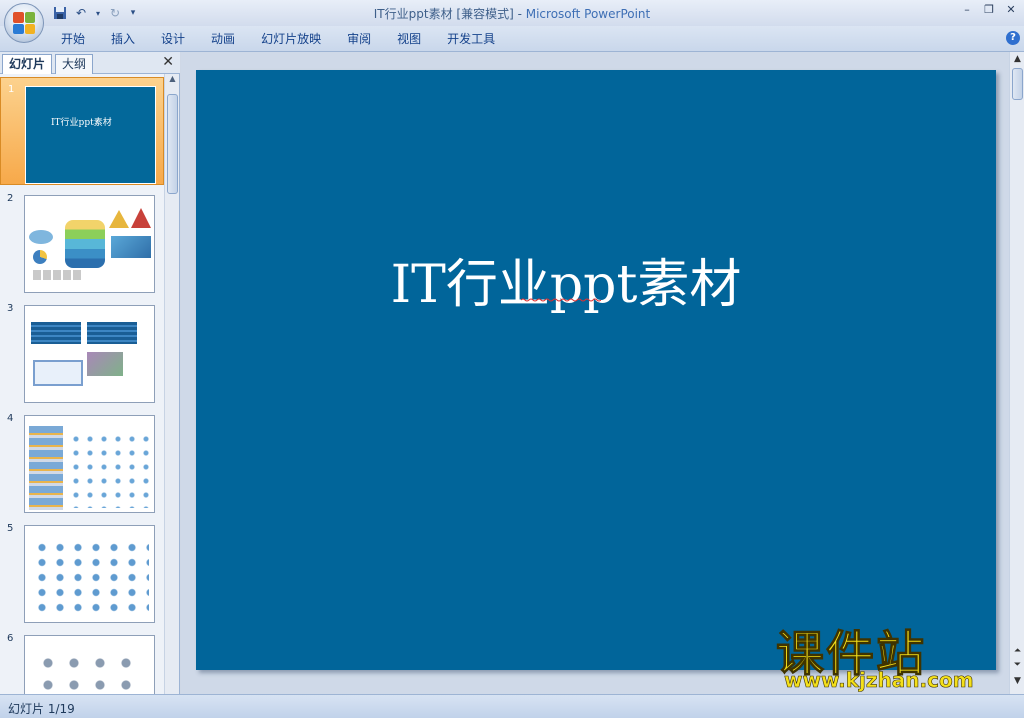  I want to click on stacked-cylinders-graphic, so click(85, 244).